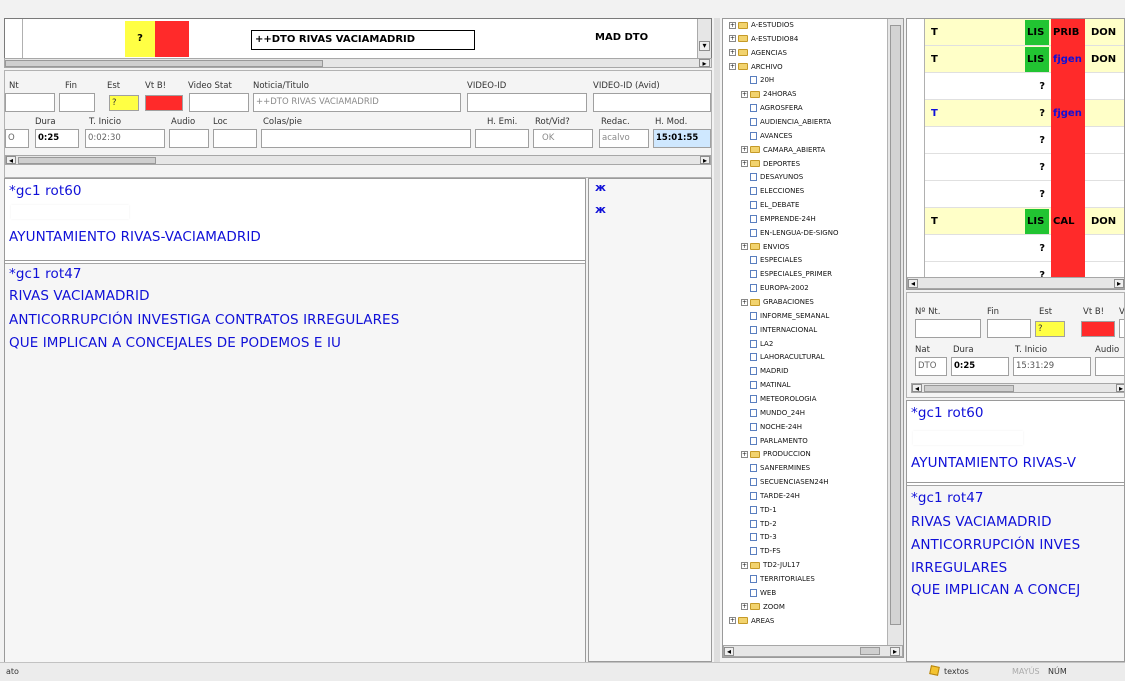 The image size is (1125, 681). Describe the element at coordinates (704, 46) in the screenshot. I see `scroll-down-icon: ▾` at that location.